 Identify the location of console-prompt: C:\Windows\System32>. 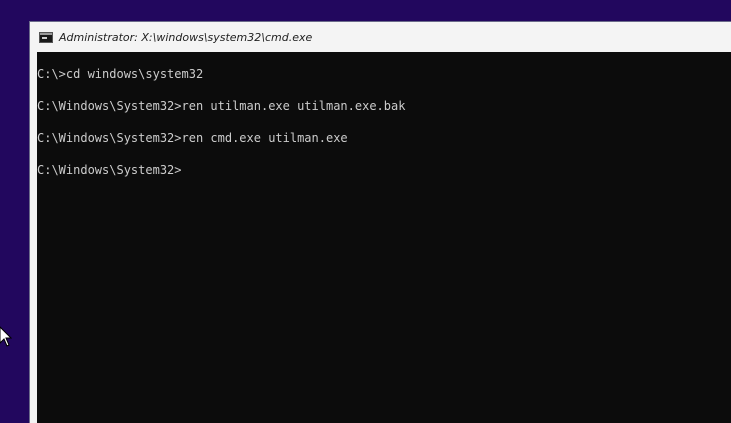
(384, 170).